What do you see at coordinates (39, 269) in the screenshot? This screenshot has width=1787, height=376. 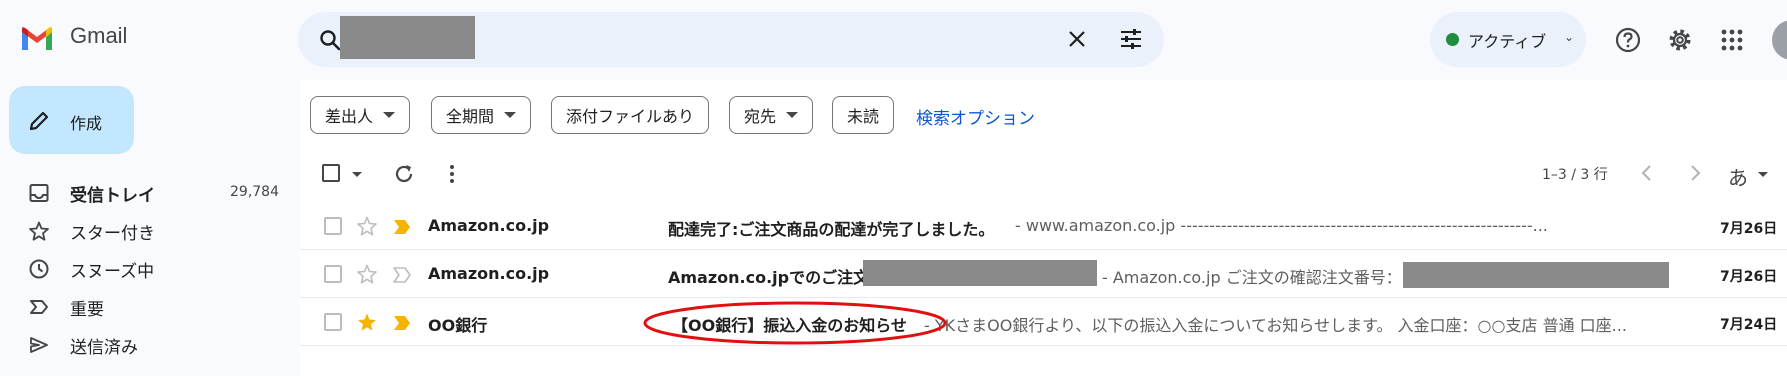 I see `clock-icon` at bounding box center [39, 269].